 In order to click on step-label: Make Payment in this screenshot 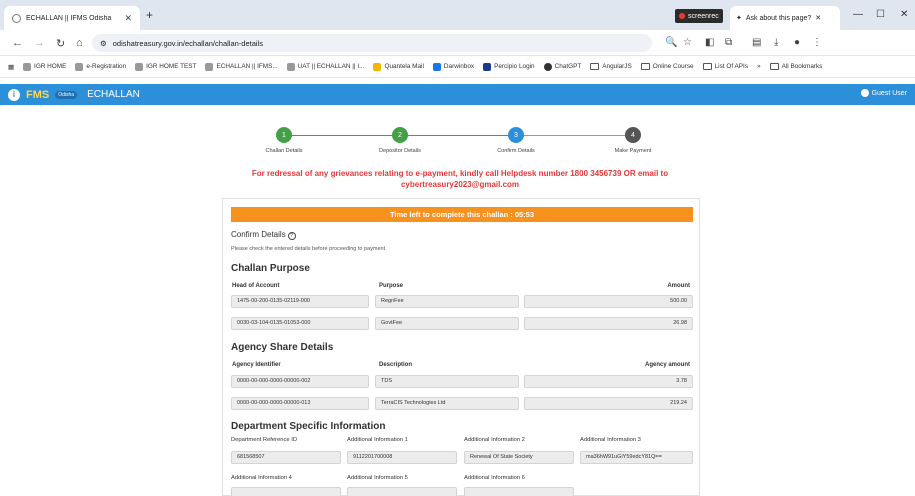, I will do `click(633, 151)`.